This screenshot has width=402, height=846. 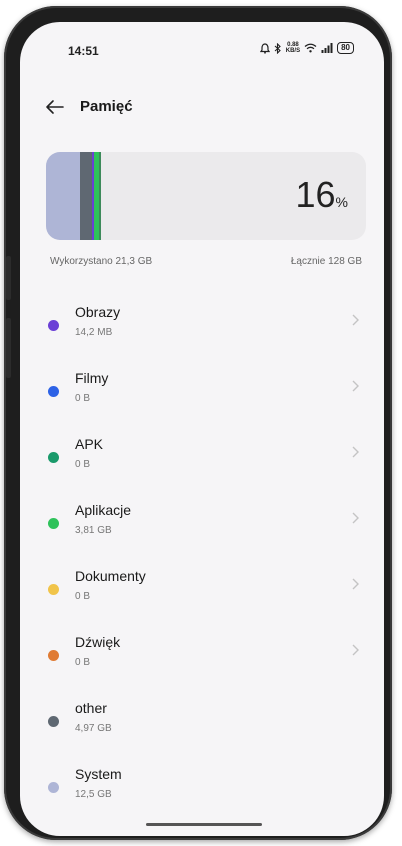 What do you see at coordinates (202, 397) in the screenshot?
I see `list-item-videos: Filmy 0 B` at bounding box center [202, 397].